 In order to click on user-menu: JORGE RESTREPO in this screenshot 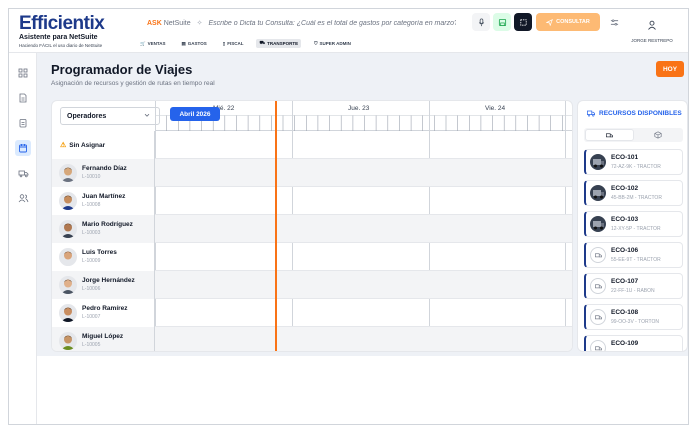, I will do `click(652, 30)`.